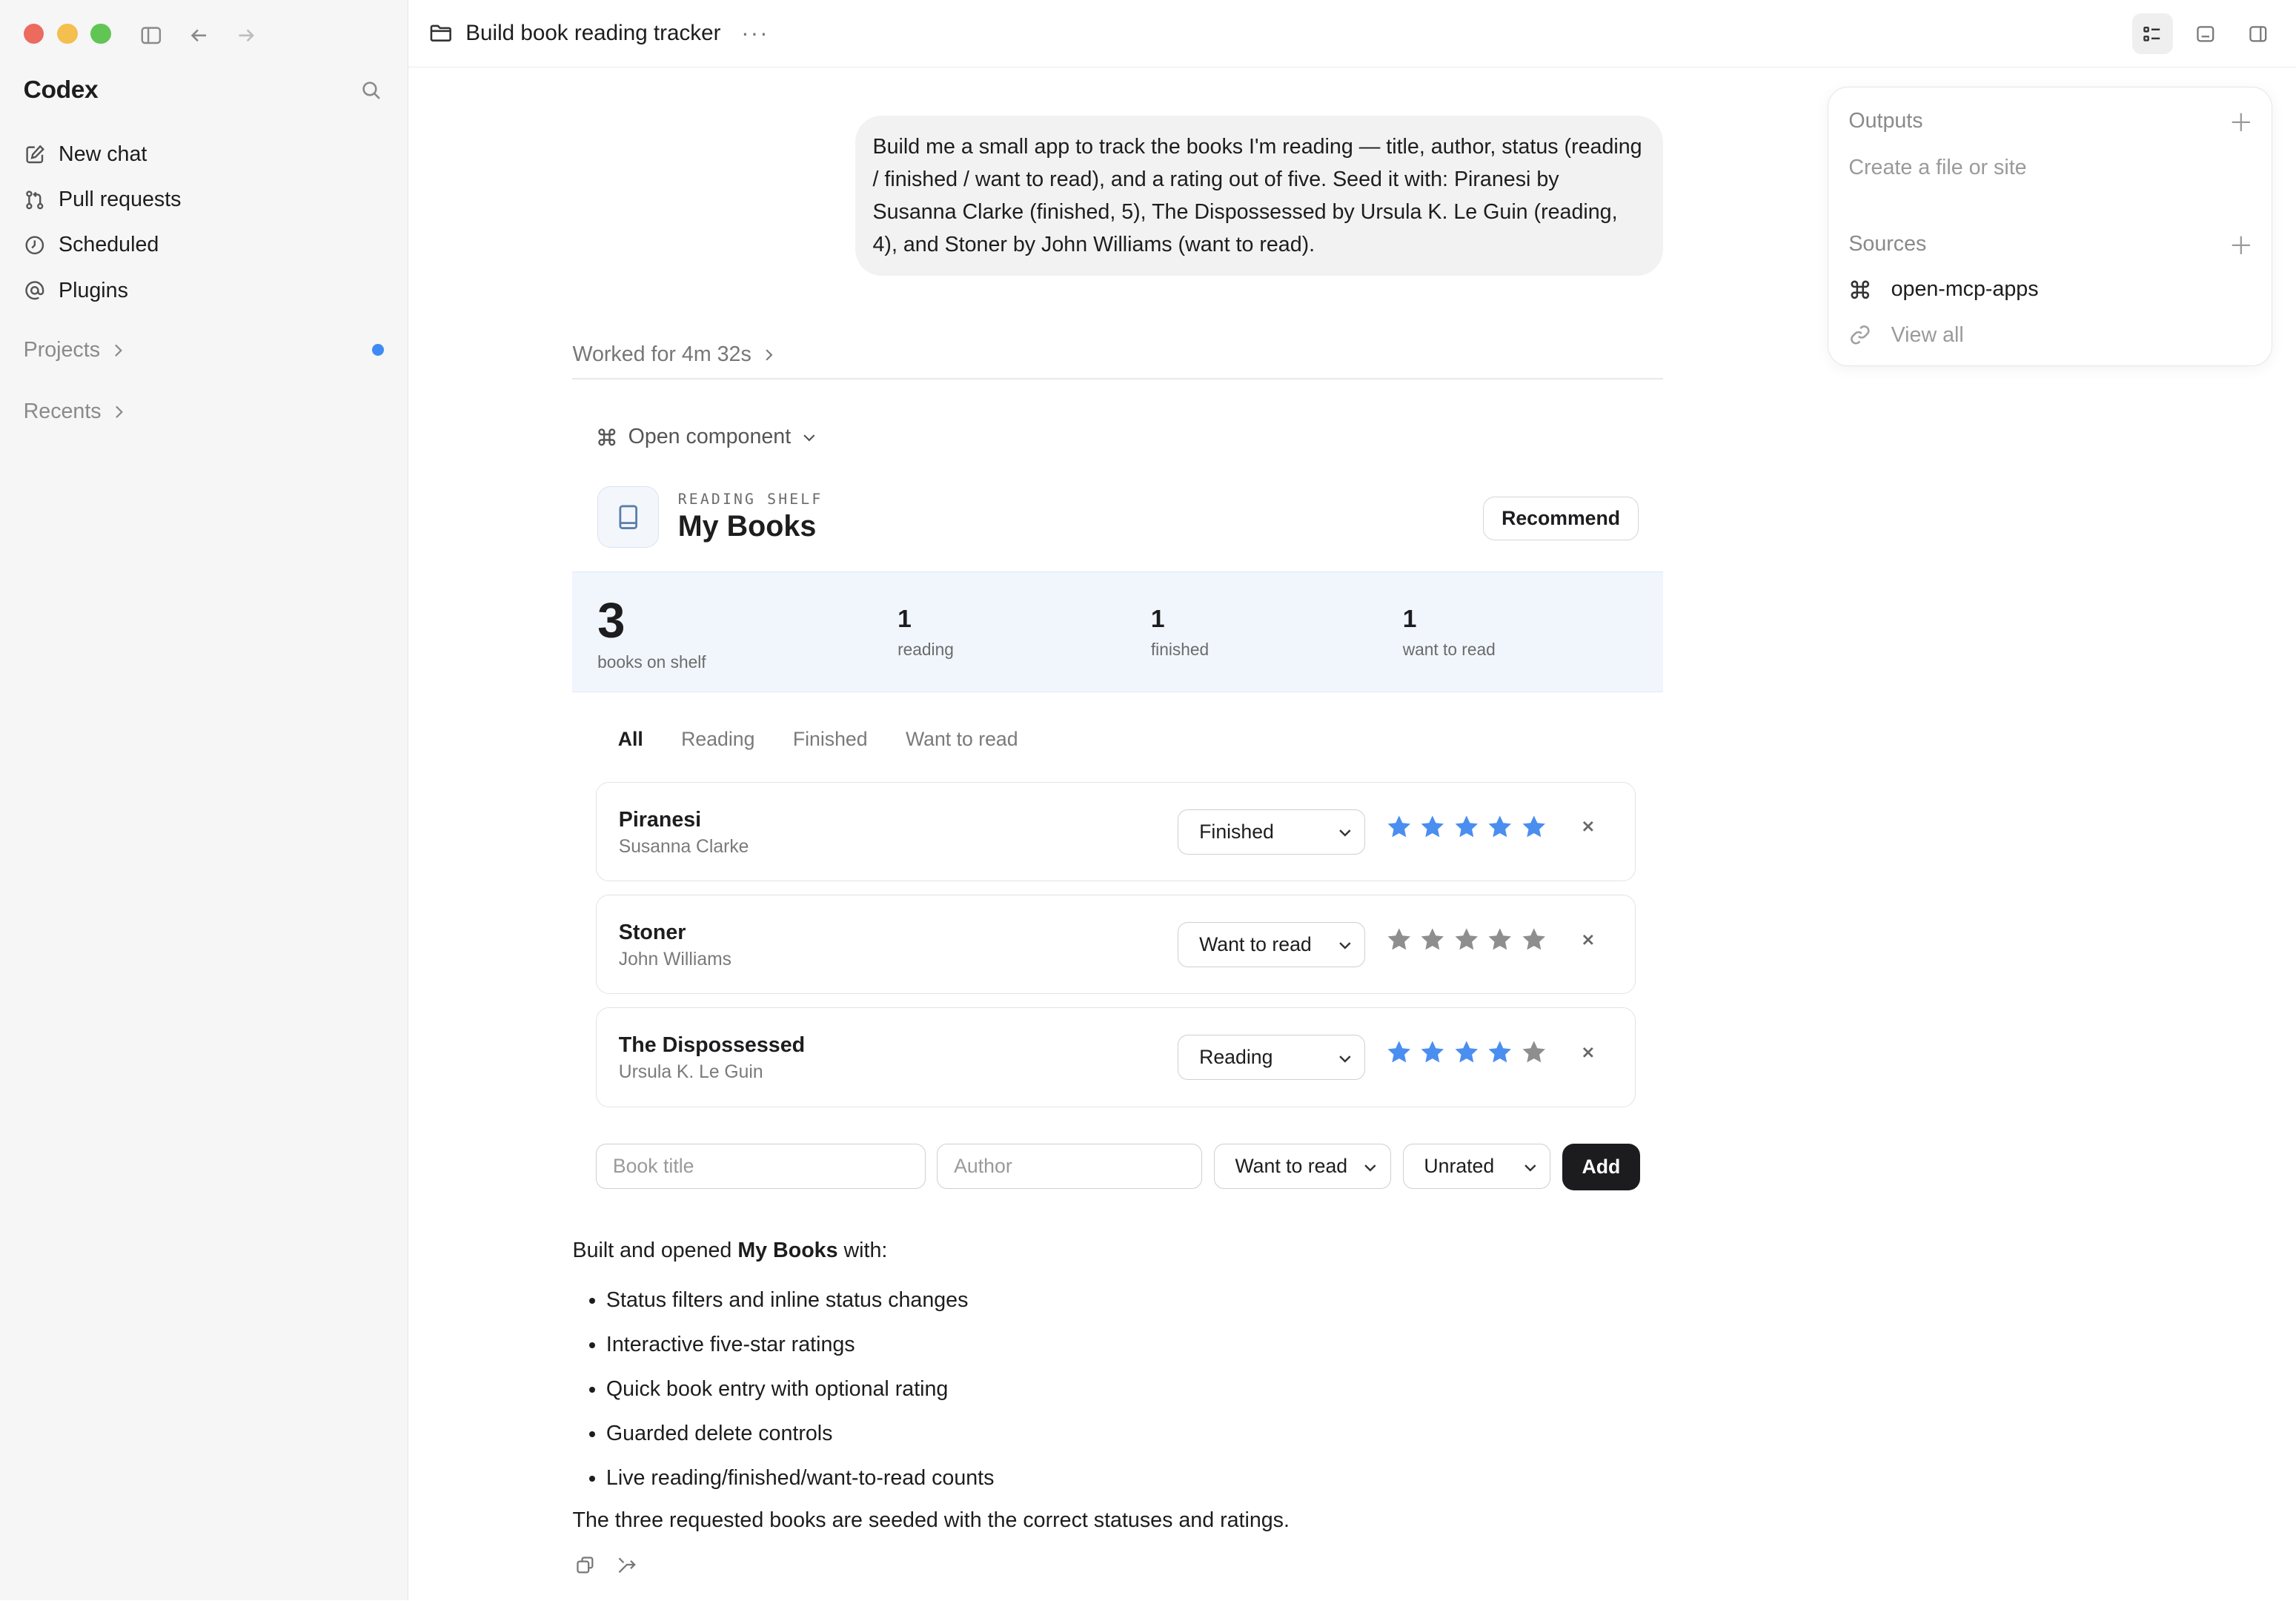 The width and height of the screenshot is (2296, 1601). What do you see at coordinates (585, 1565) in the screenshot?
I see `copy-icon` at bounding box center [585, 1565].